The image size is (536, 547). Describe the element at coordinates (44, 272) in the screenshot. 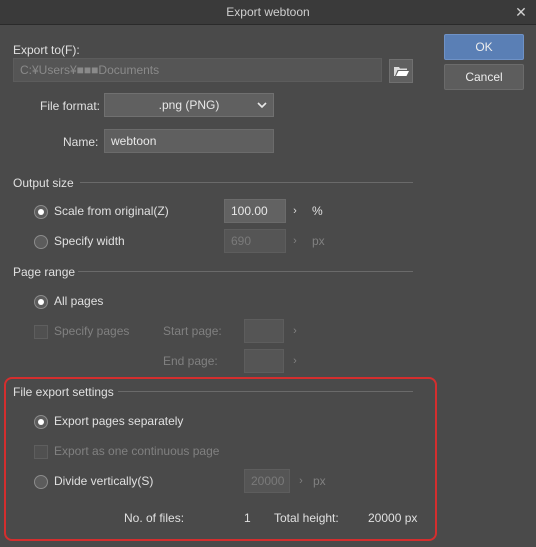

I see `page-range-heading: Page range` at that location.